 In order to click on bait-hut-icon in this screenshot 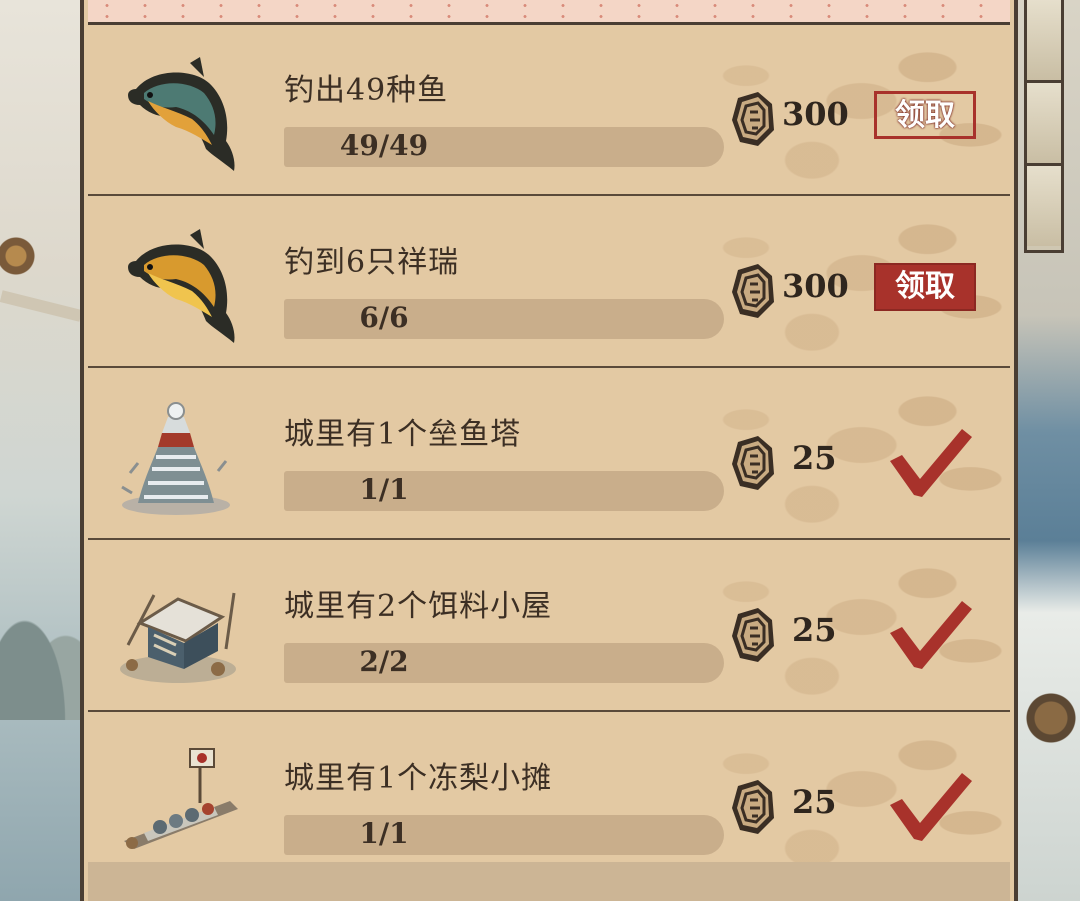, I will do `click(178, 637)`.